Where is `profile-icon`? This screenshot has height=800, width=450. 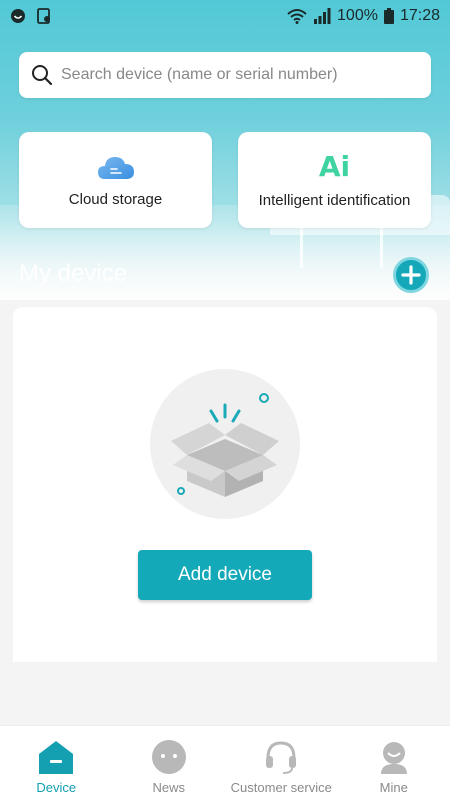 profile-icon is located at coordinates (393, 758).